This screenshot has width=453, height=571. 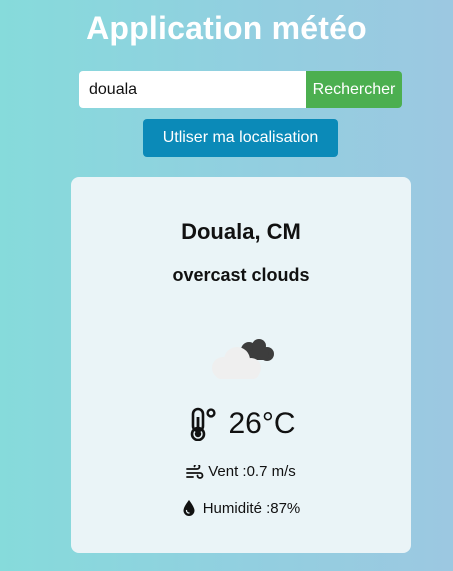 I want to click on water-drop-icon, so click(x=189, y=508).